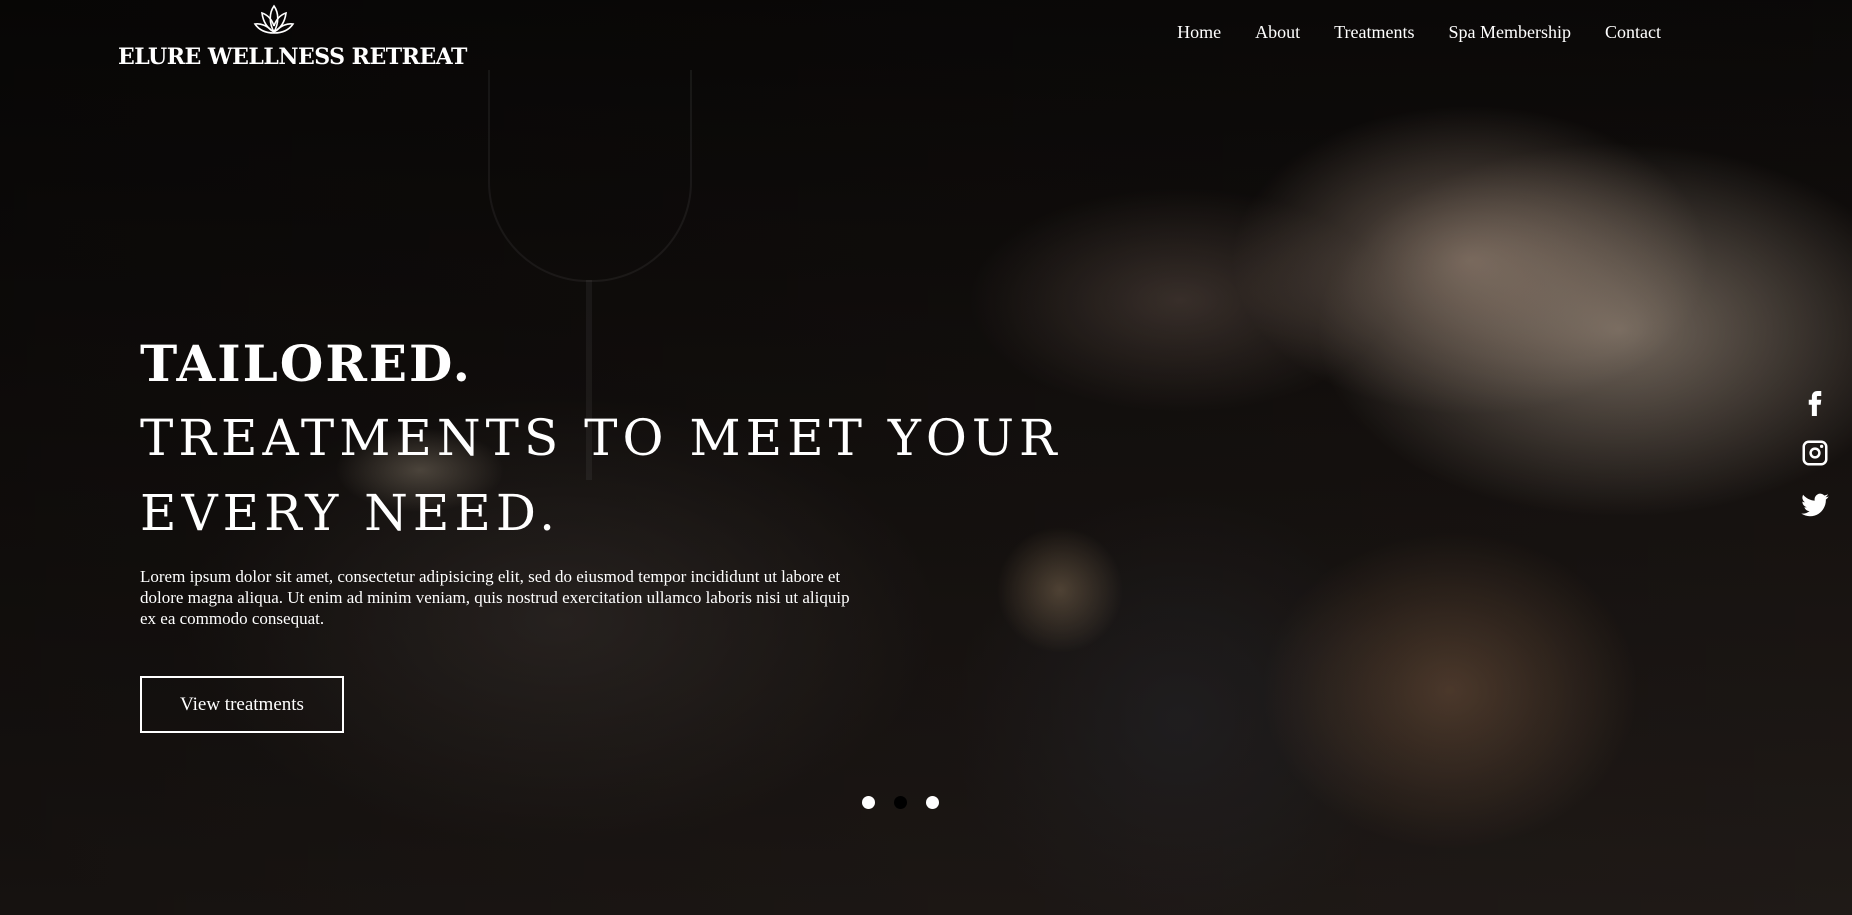 This screenshot has height=915, width=1852. Describe the element at coordinates (1277, 32) in the screenshot. I see `nav-item-about: About` at that location.